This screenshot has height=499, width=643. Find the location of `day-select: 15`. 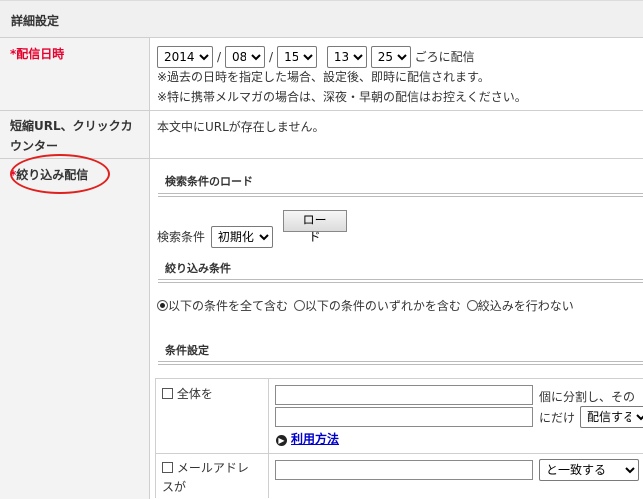

day-select: 15 is located at coordinates (297, 57).